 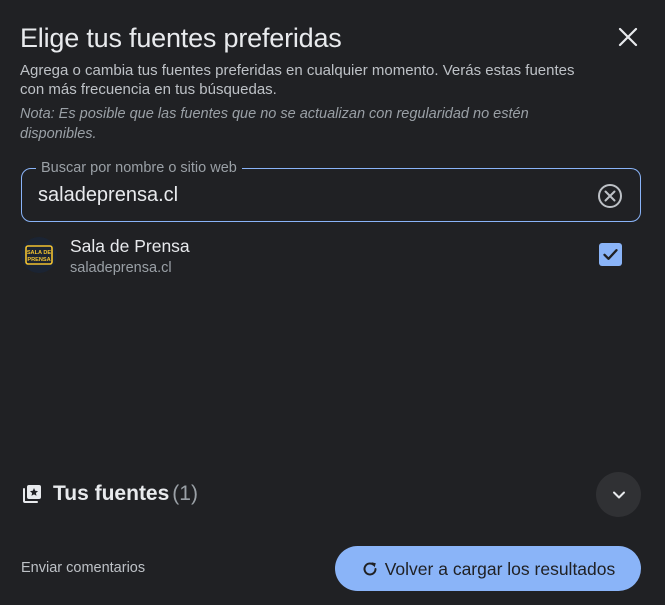 I want to click on clear-circle-icon, so click(x=610, y=196).